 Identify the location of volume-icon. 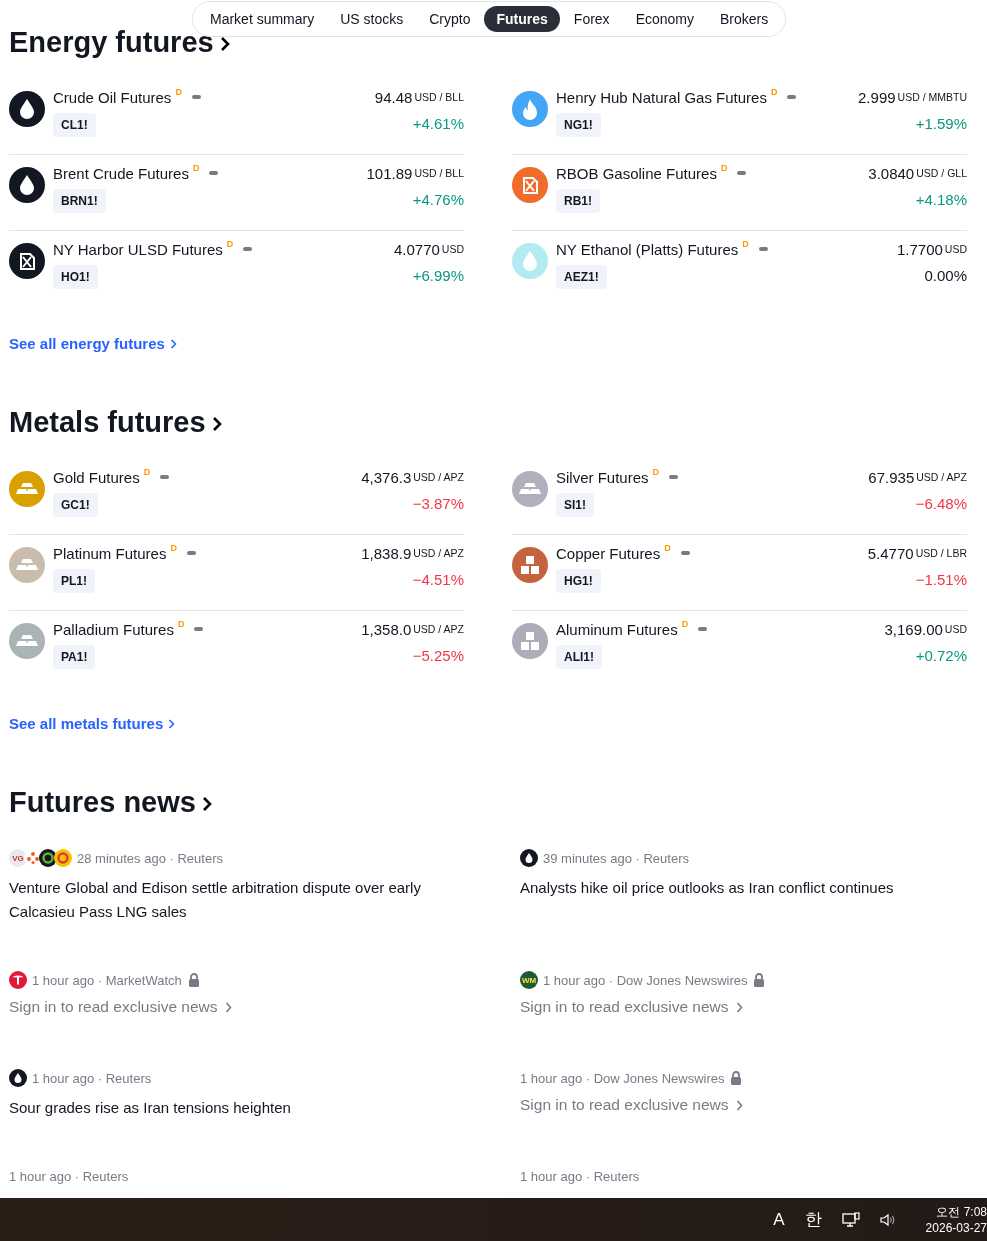
(887, 1219).